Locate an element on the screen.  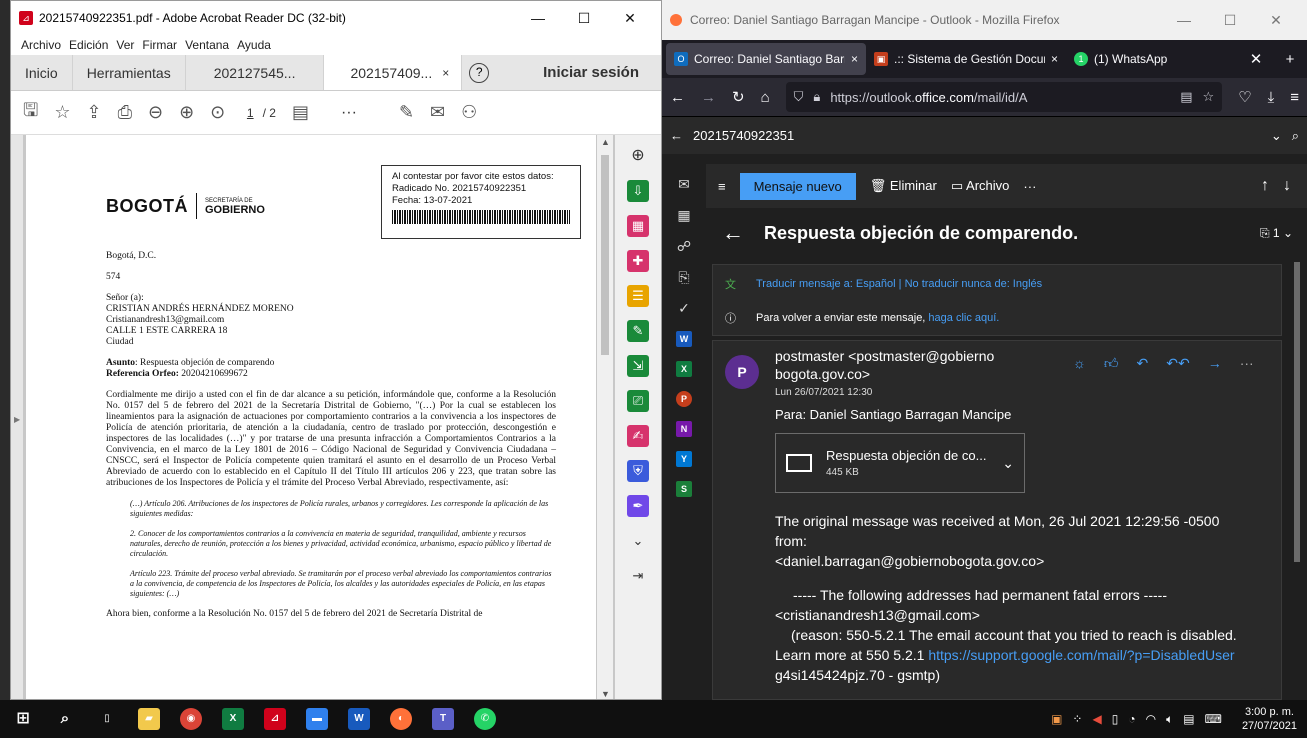
todo-check-icon: ✓ is located at coordinates (684, 308).